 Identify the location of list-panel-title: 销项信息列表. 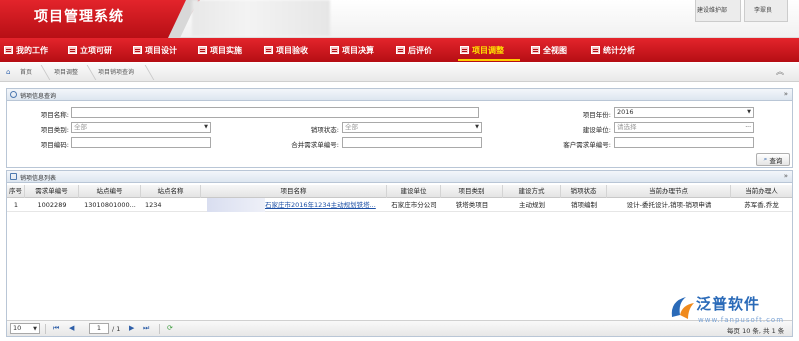
(38, 178).